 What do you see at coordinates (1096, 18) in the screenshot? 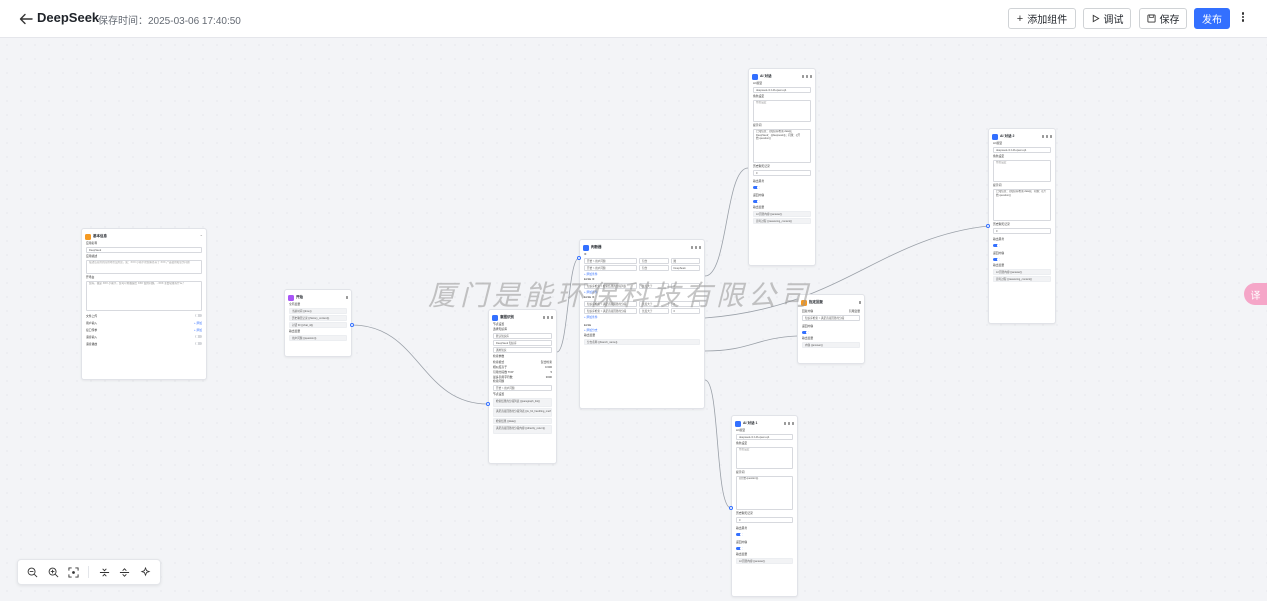
I see `play-icon` at bounding box center [1096, 18].